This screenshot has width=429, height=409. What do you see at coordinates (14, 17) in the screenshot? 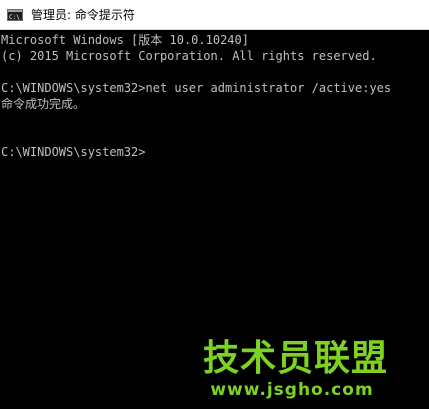
I see `svg-text: C:\` at bounding box center [14, 17].